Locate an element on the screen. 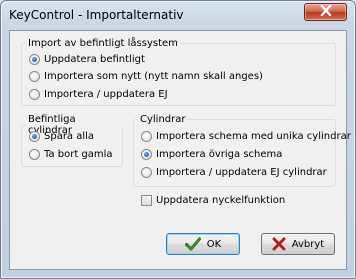 The image size is (356, 279). import-option-update-existing: Uppdatera befintligt is located at coordinates (87, 59).